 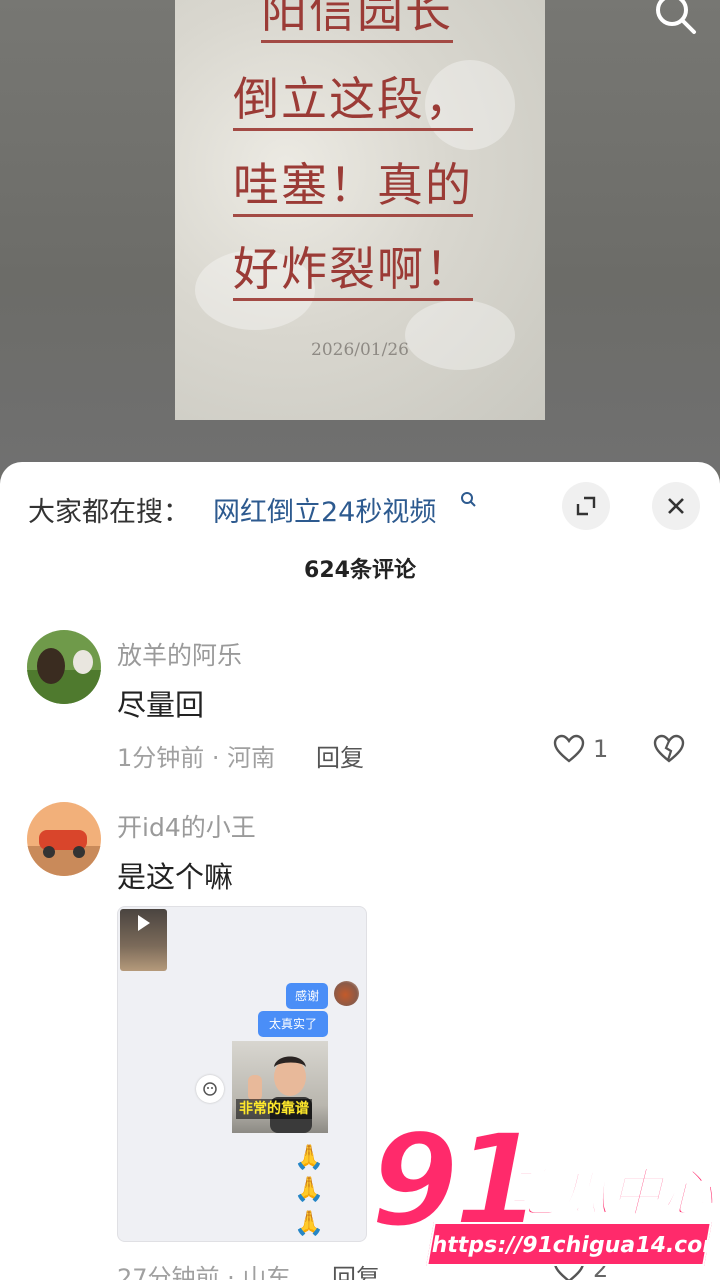 I want to click on expand-icon, so click(x=586, y=506).